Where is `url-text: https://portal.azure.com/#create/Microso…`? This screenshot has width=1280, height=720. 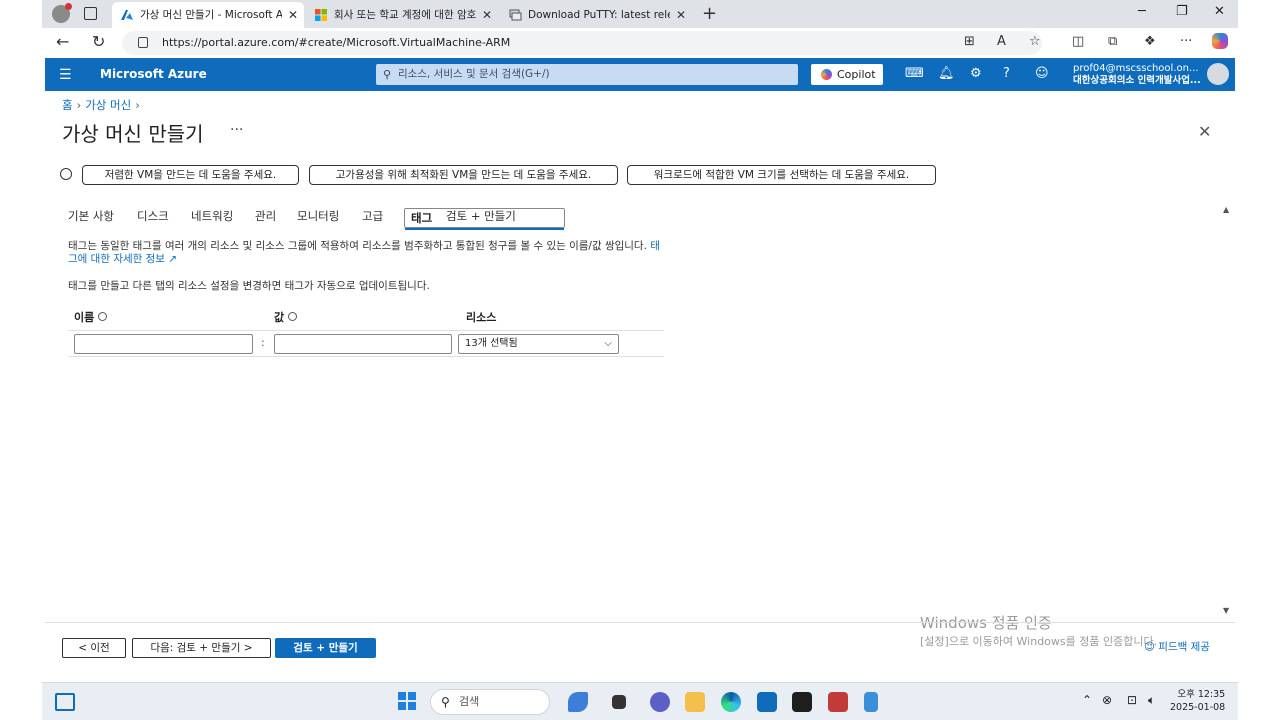
url-text: https://portal.azure.com/#create/Microso… is located at coordinates (336, 42).